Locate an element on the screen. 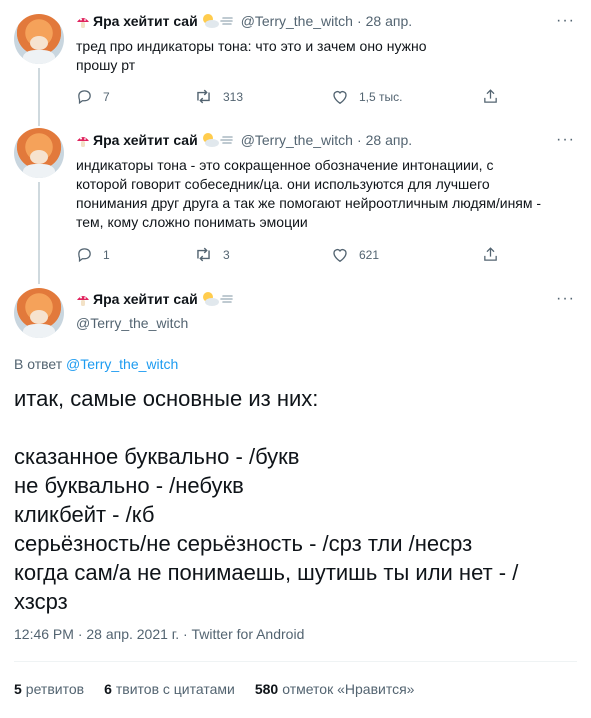 This screenshot has width=591, height=718. reply-to-handle-link: @Terry_the_witch is located at coordinates (122, 364).